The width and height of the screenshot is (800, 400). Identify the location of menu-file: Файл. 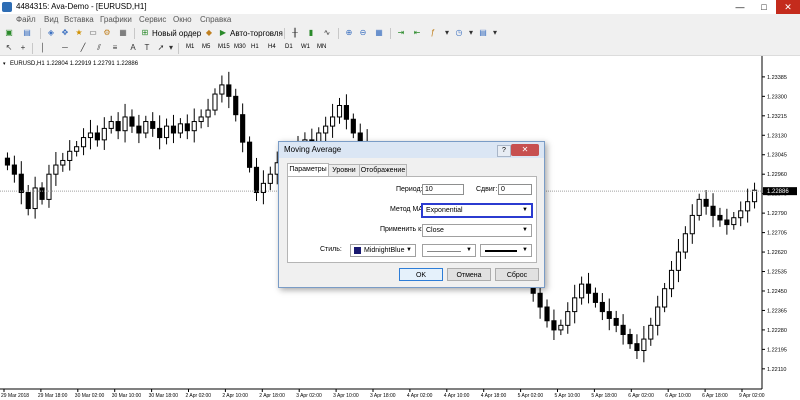
(26, 19).